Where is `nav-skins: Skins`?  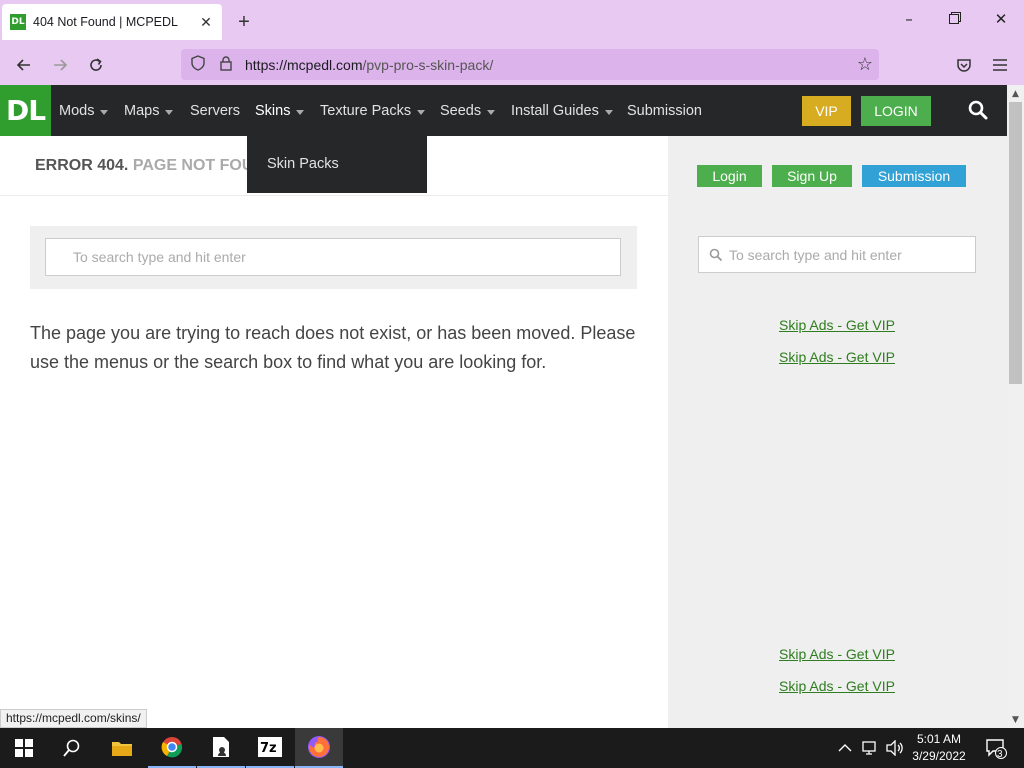
nav-skins: Skins is located at coordinates (280, 110).